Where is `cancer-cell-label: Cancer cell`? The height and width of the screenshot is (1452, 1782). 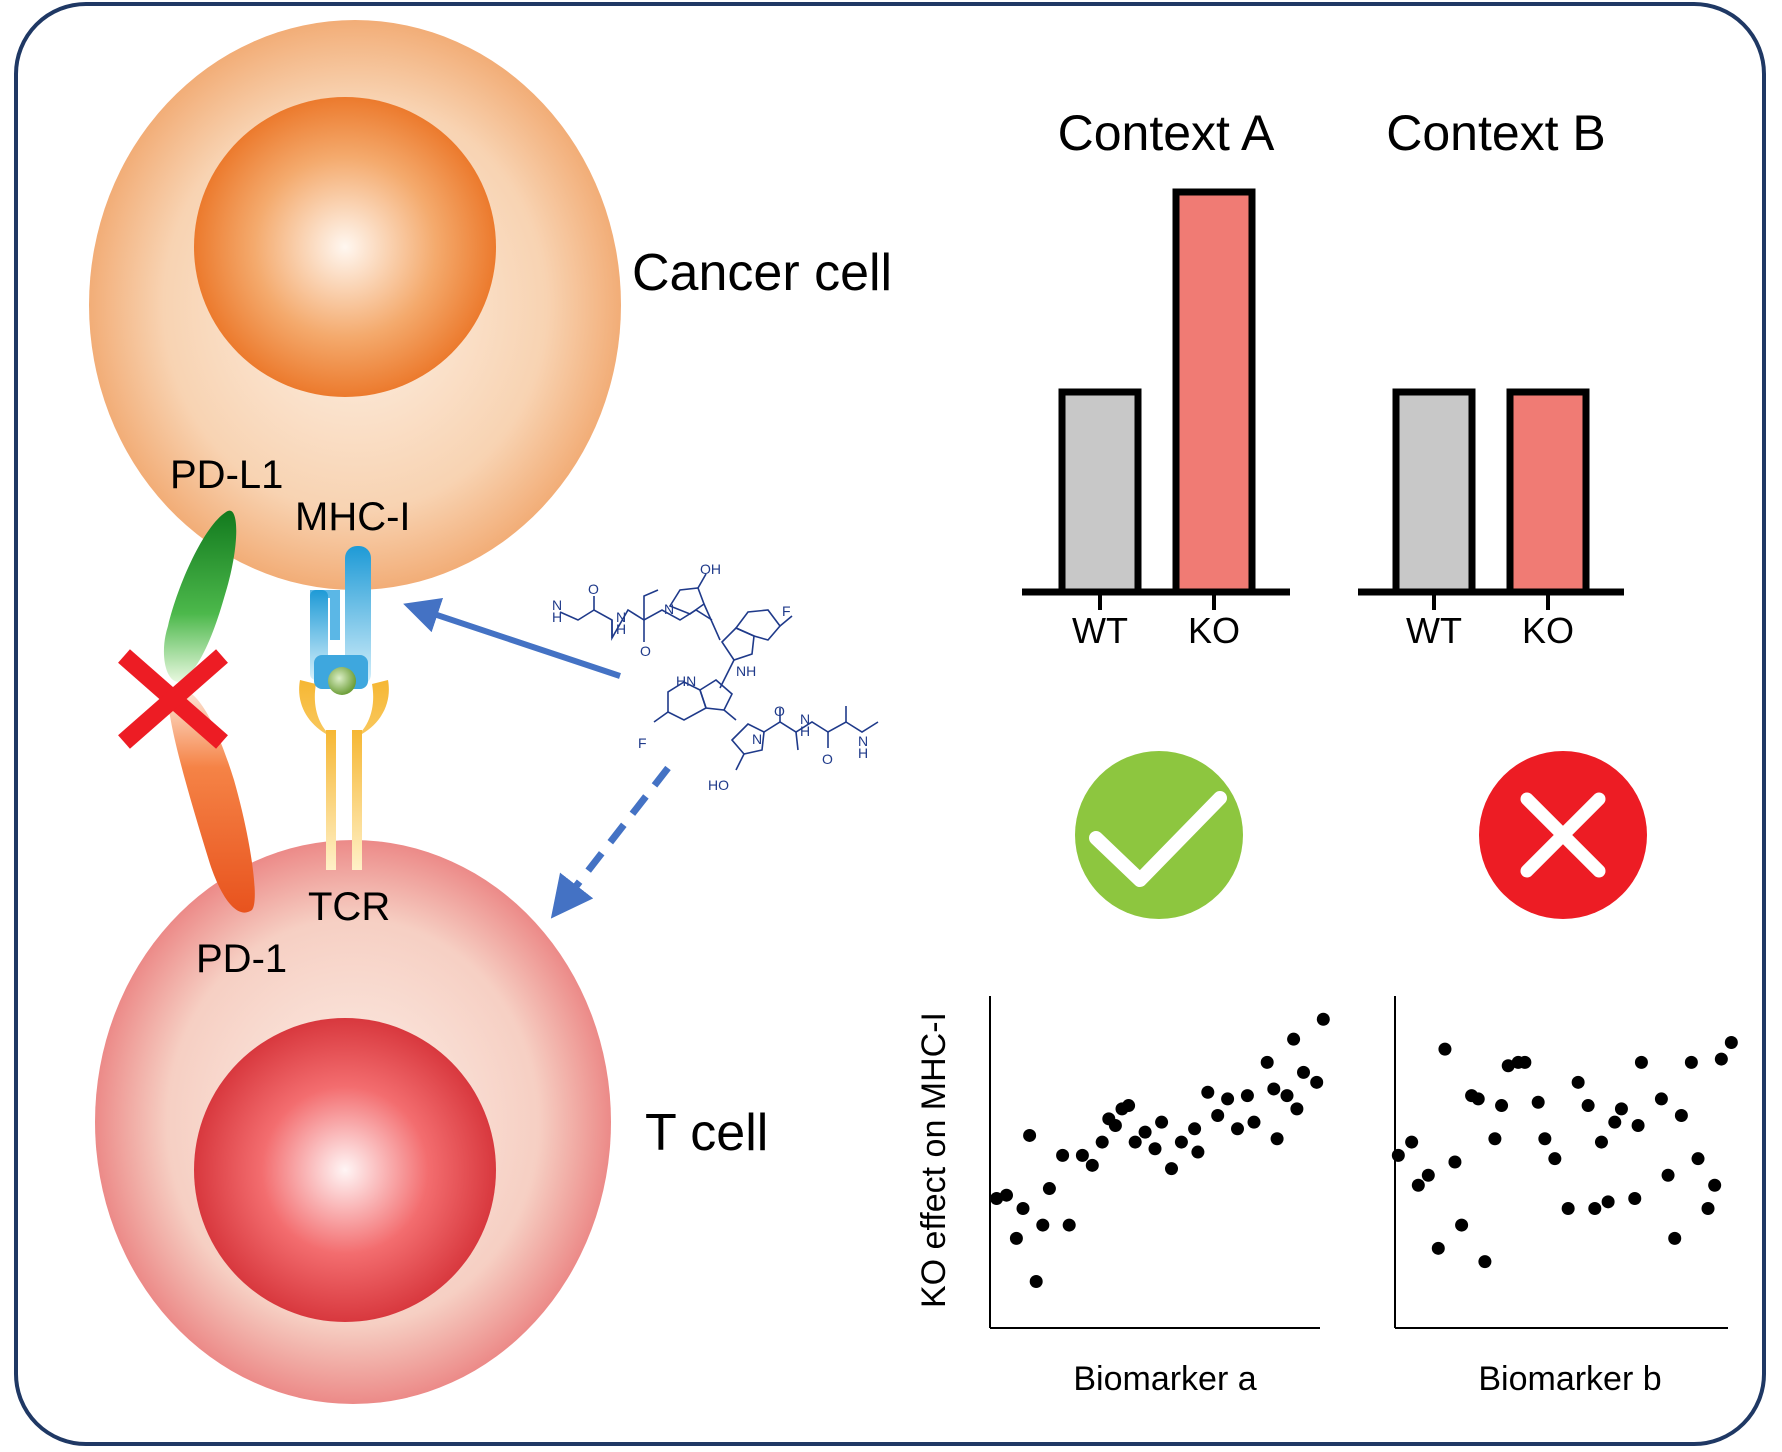
cancer-cell-label: Cancer cell is located at coordinates (762, 273).